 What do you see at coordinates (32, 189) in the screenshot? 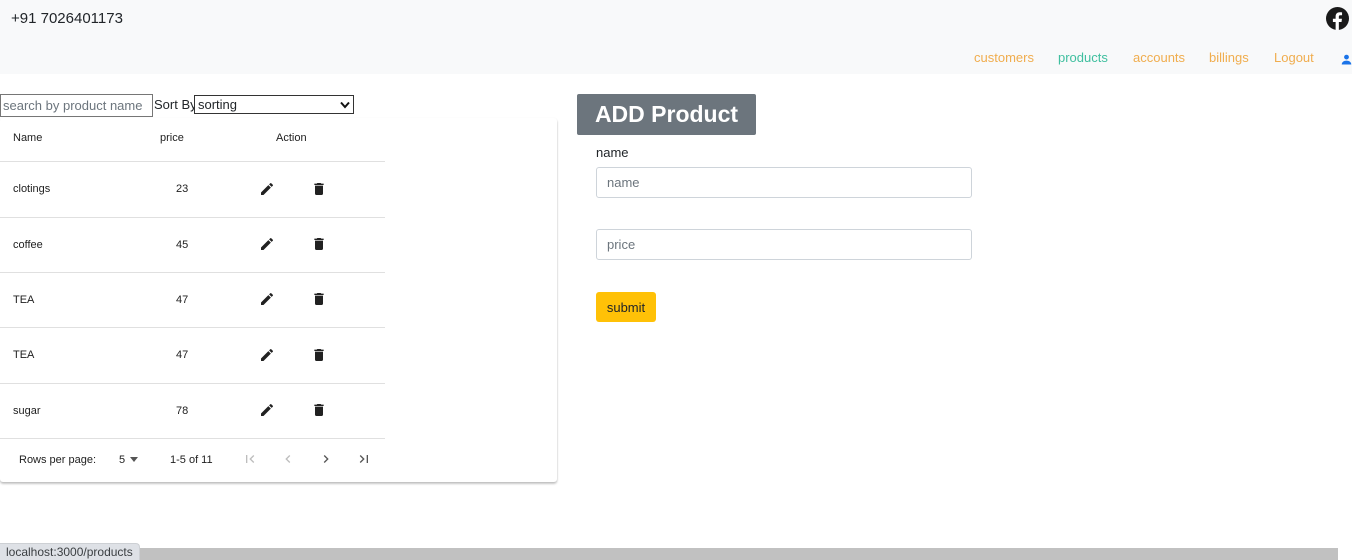
I see `row-1-name: clotings` at bounding box center [32, 189].